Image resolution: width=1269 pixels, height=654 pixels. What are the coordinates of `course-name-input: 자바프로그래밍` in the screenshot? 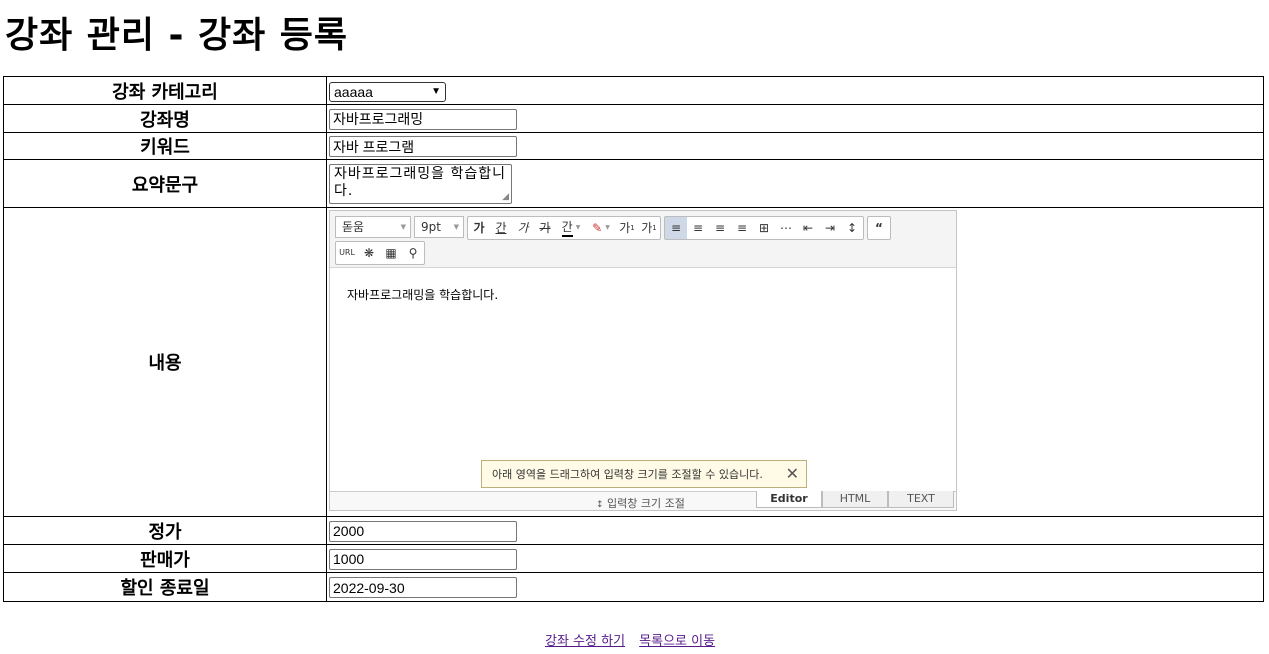 It's located at (423, 119).